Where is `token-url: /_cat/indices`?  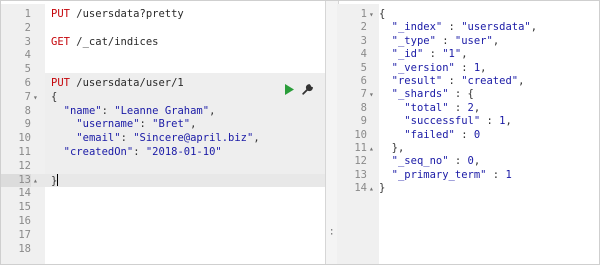
token-url: /_cat/indices is located at coordinates (114, 41).